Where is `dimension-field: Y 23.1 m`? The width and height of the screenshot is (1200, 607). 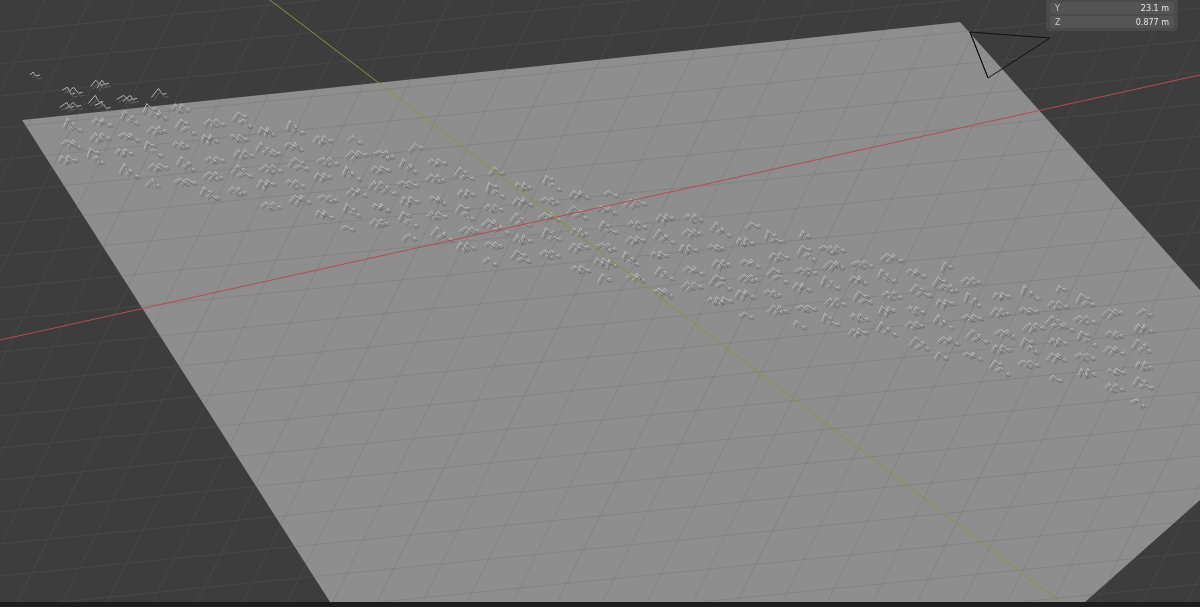 dimension-field: Y 23.1 m is located at coordinates (1112, 8).